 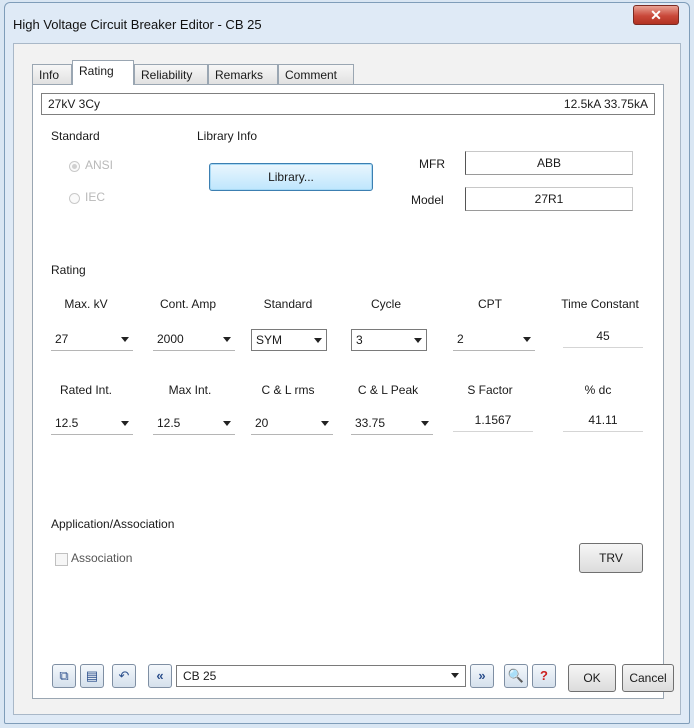 What do you see at coordinates (190, 390) in the screenshot?
I see `max-int-header: Max Int.` at bounding box center [190, 390].